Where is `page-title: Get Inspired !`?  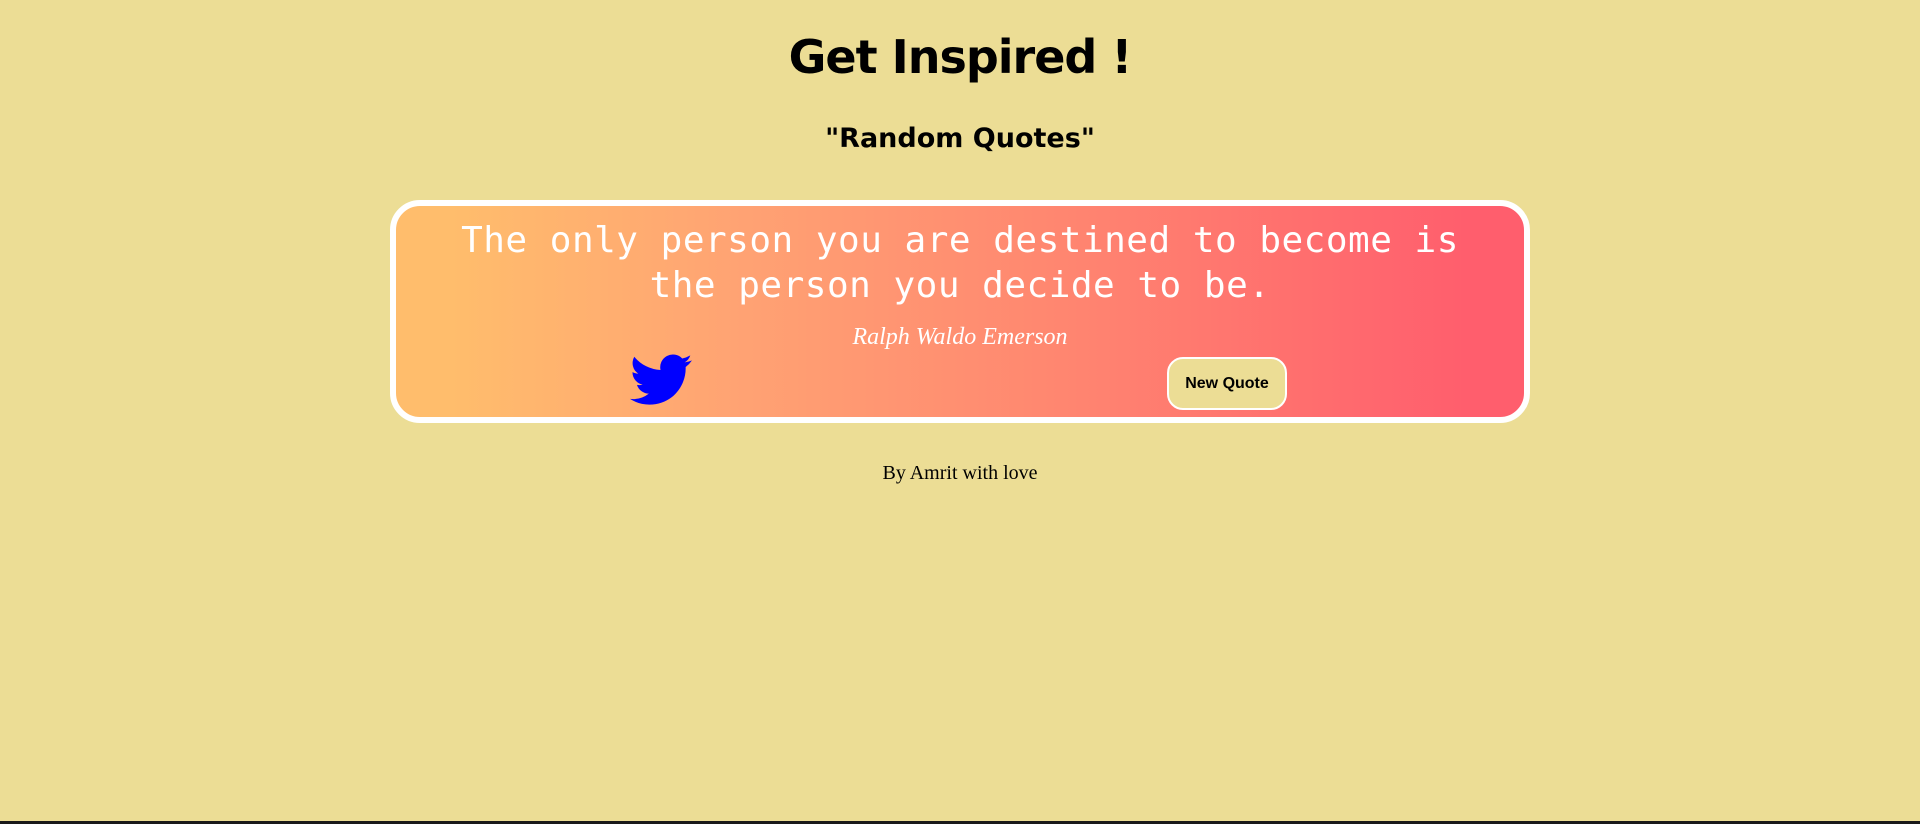 page-title: Get Inspired ! is located at coordinates (960, 57).